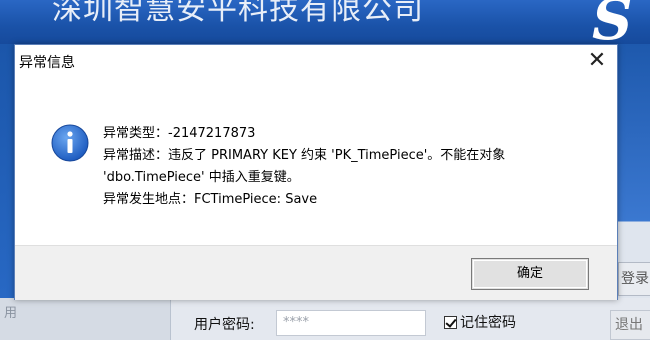 Image resolution: width=650 pixels, height=340 pixels. I want to click on remember-password-checkbox: 记住密码, so click(480, 322).